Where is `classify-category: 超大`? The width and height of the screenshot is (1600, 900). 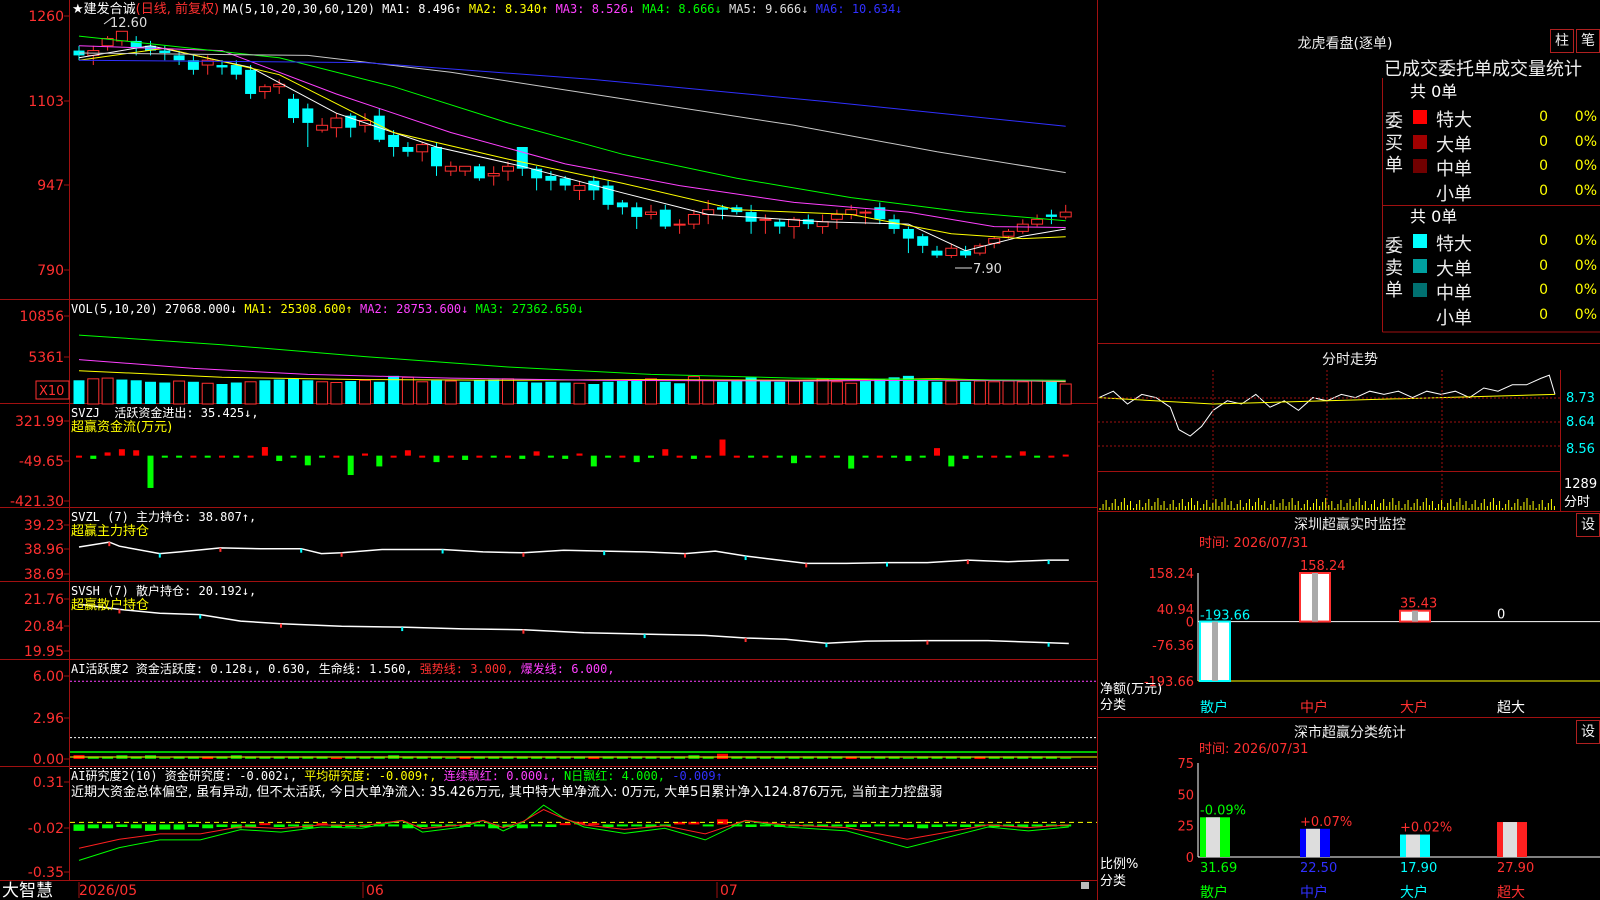 classify-category: 超大 is located at coordinates (1511, 892).